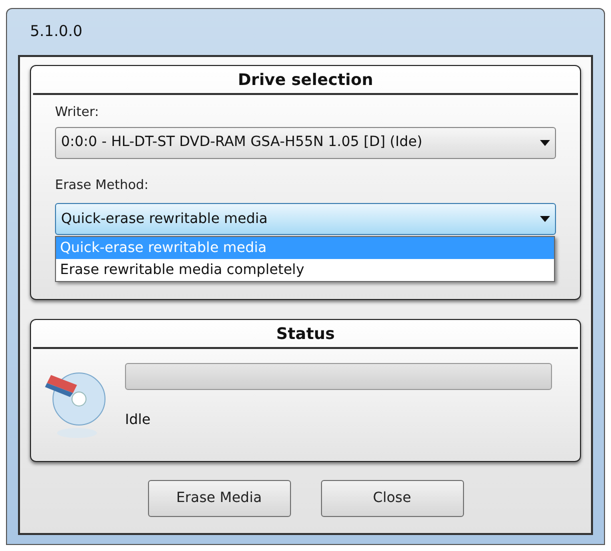 Image resolution: width=611 pixels, height=551 pixels. Describe the element at coordinates (305, 270) in the screenshot. I see `dropdown-option: Erase rewritable media completely` at that location.